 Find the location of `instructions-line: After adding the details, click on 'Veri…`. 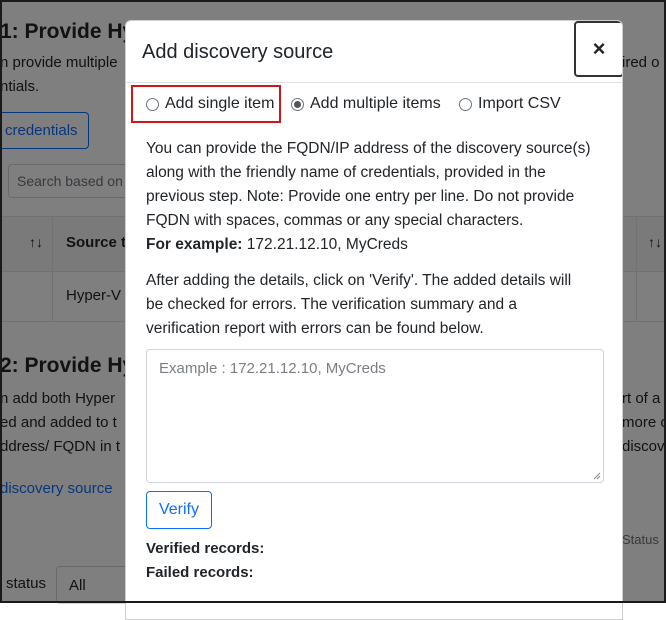

instructions-line: After adding the details, click on 'Veri… is located at coordinates (359, 280).